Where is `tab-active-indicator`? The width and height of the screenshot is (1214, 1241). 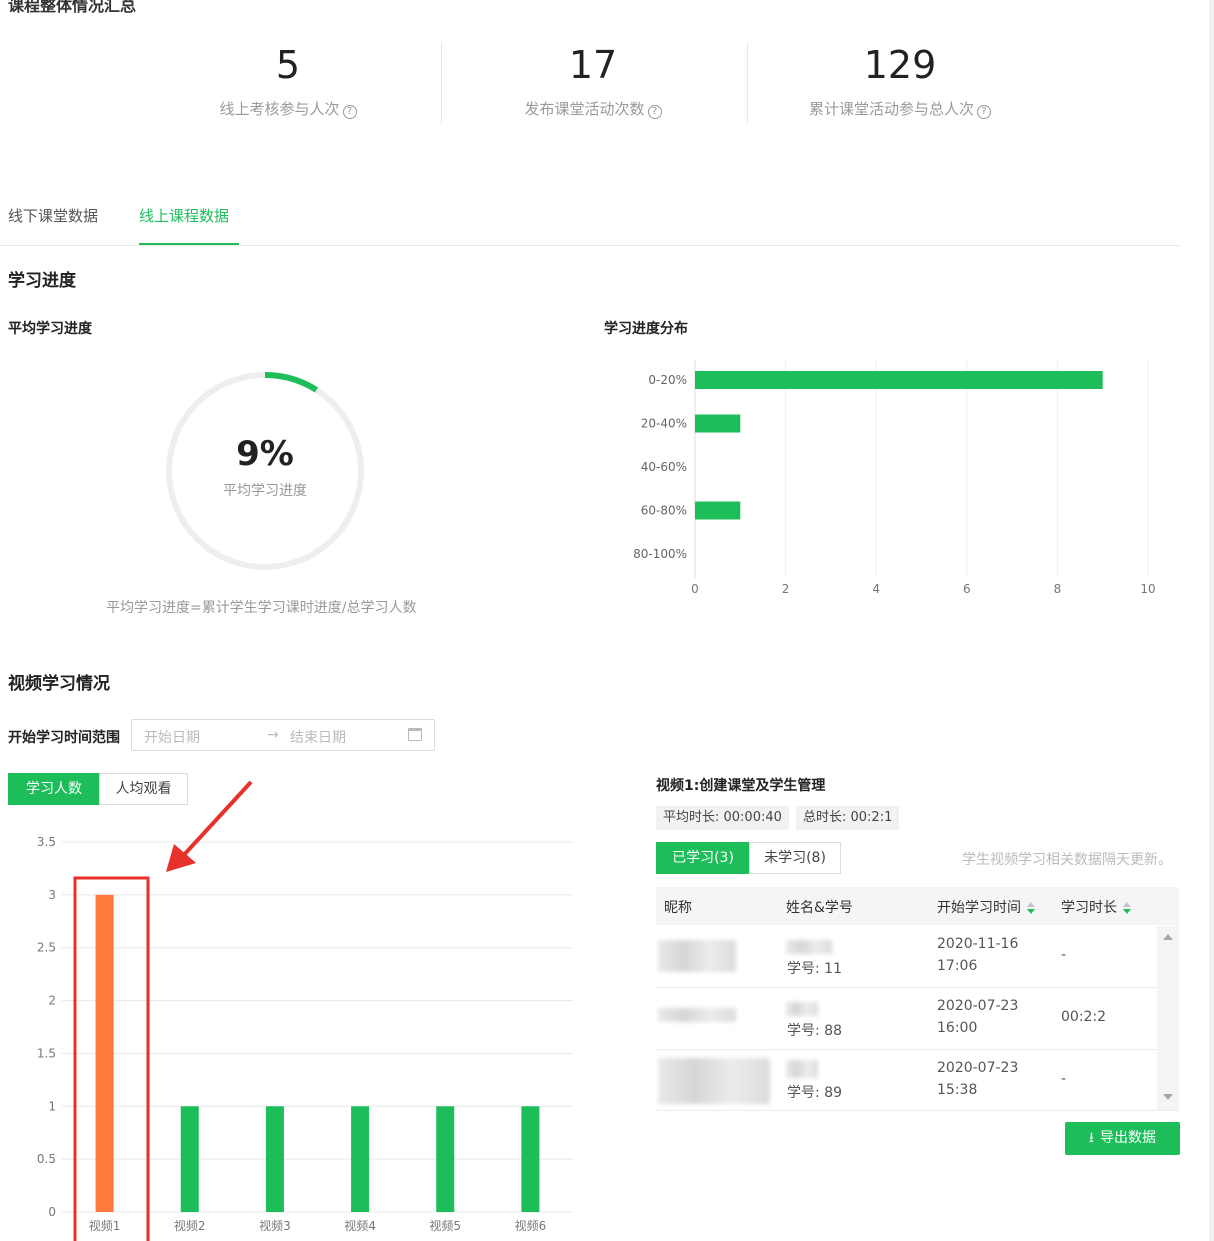 tab-active-indicator is located at coordinates (189, 244).